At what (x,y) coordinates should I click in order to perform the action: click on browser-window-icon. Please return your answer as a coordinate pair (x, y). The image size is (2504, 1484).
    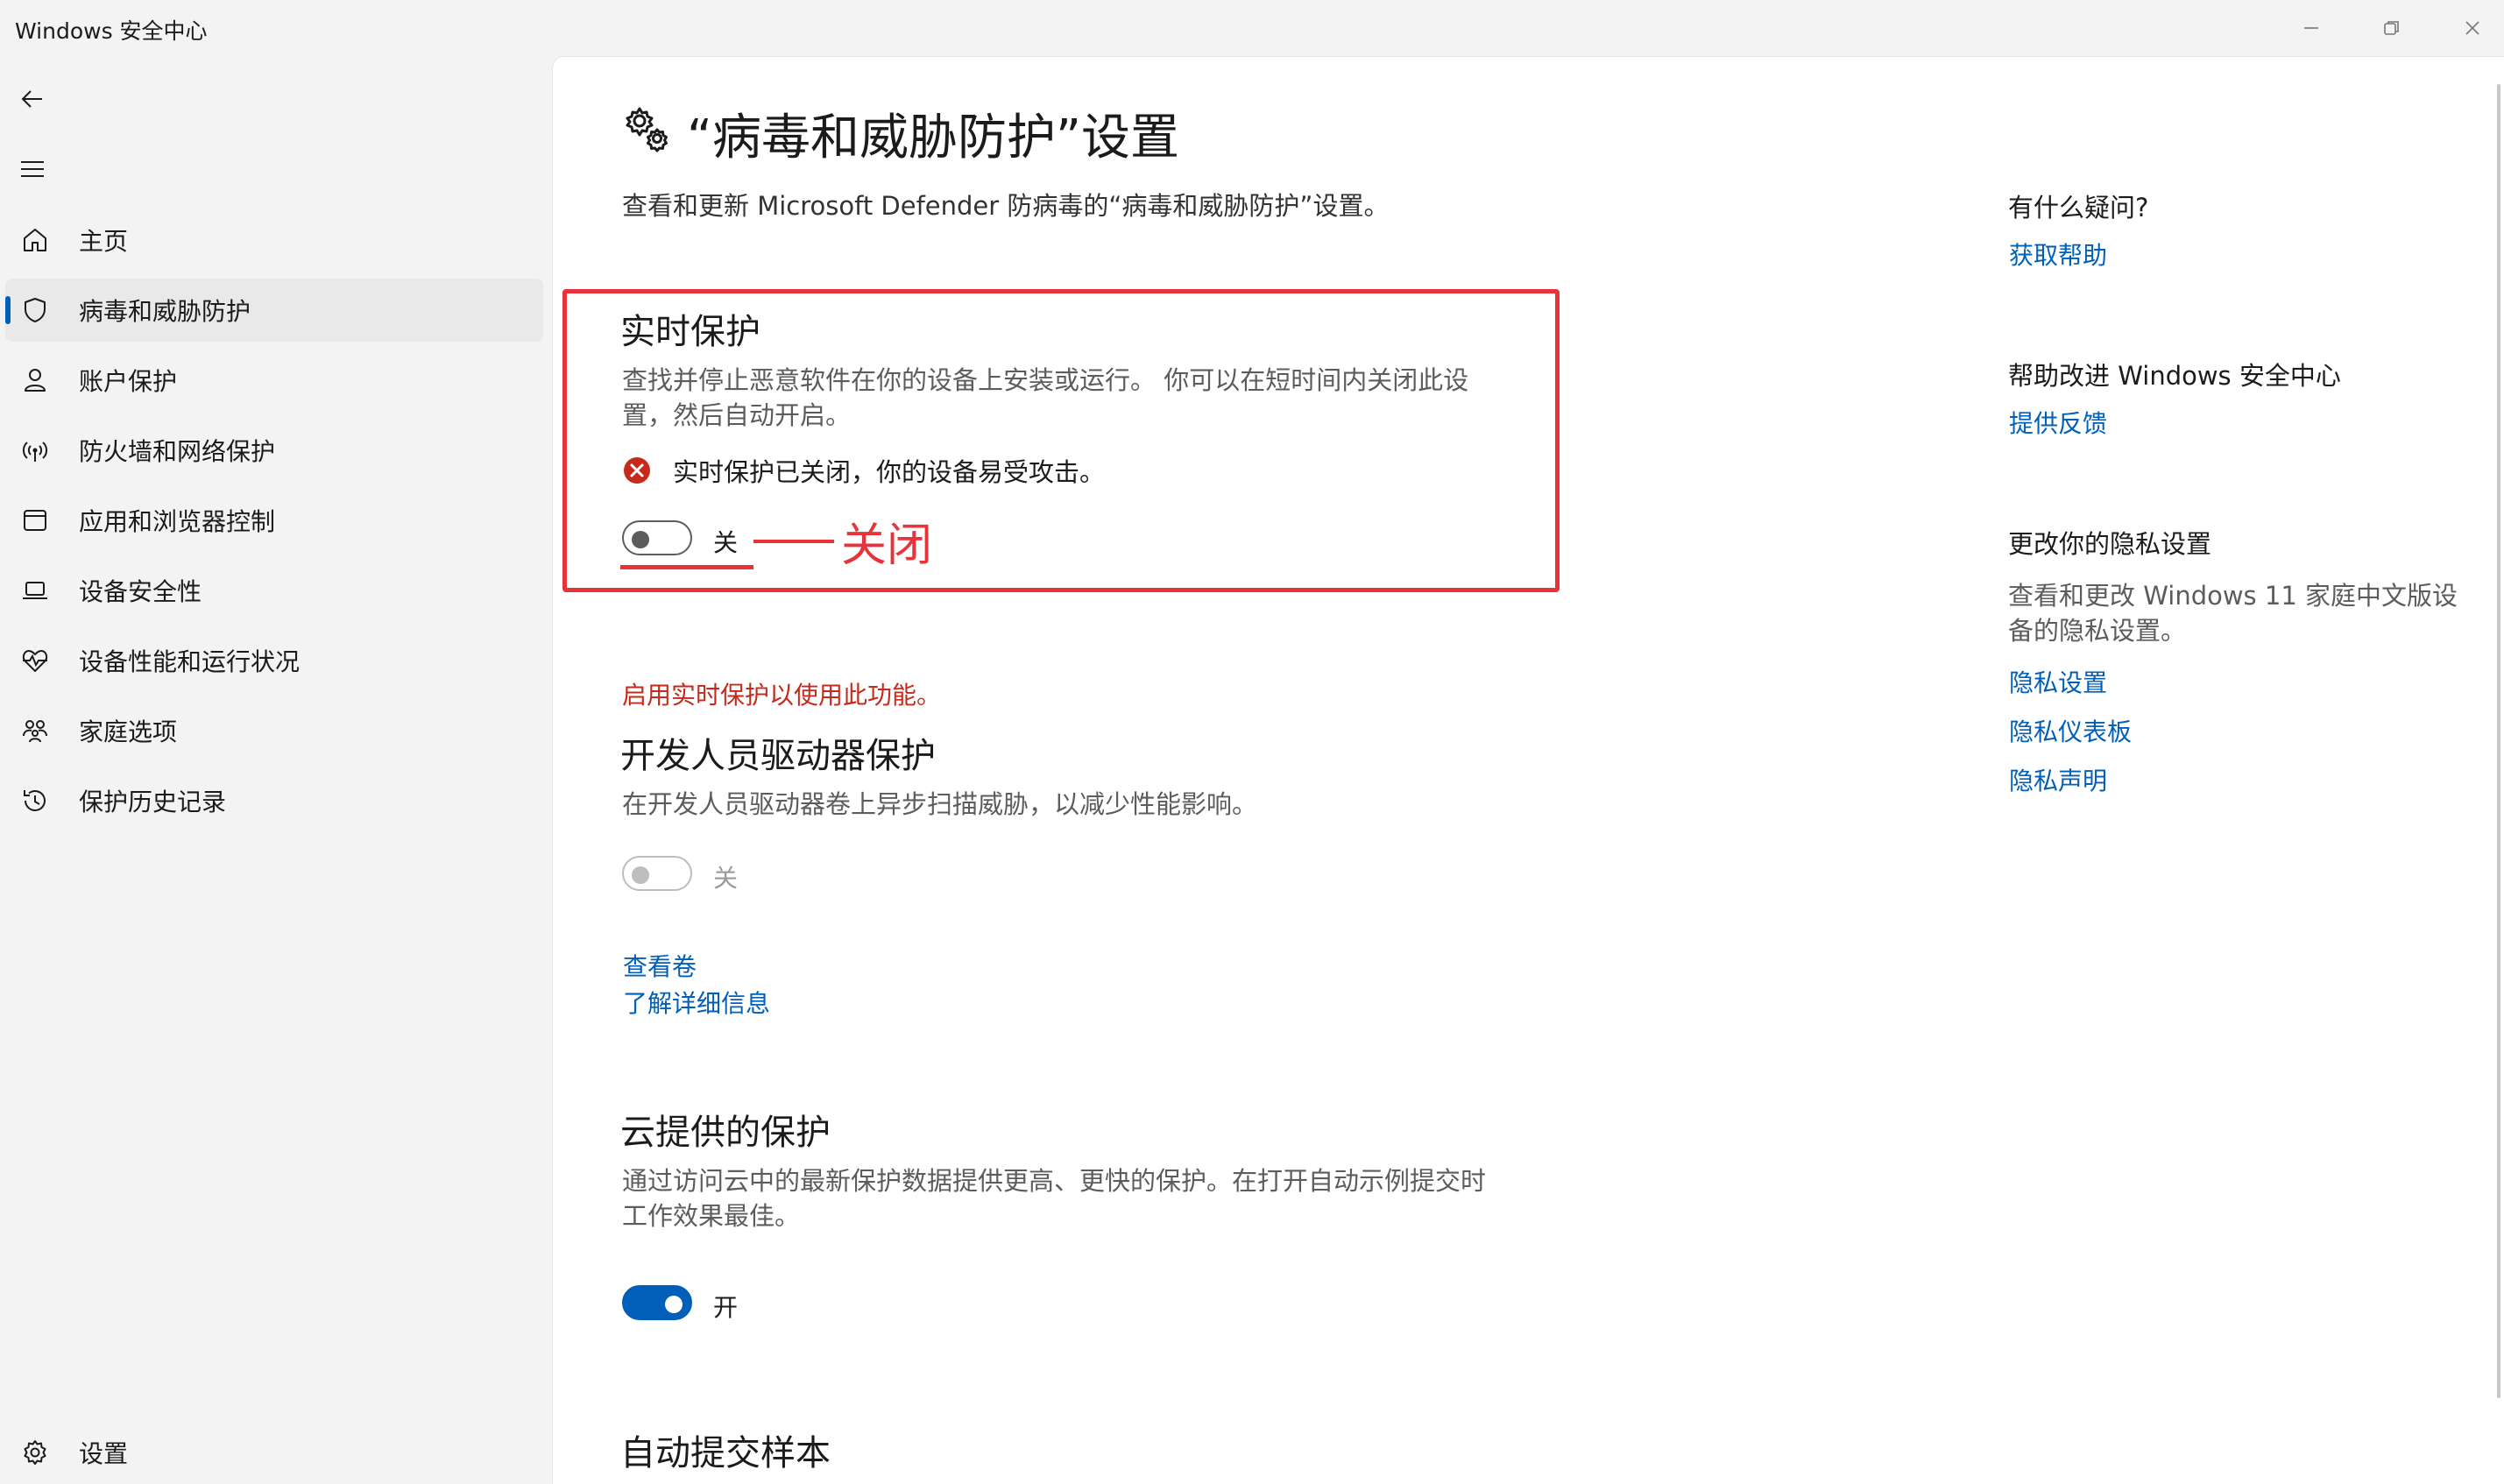
    Looking at the image, I should click on (35, 520).